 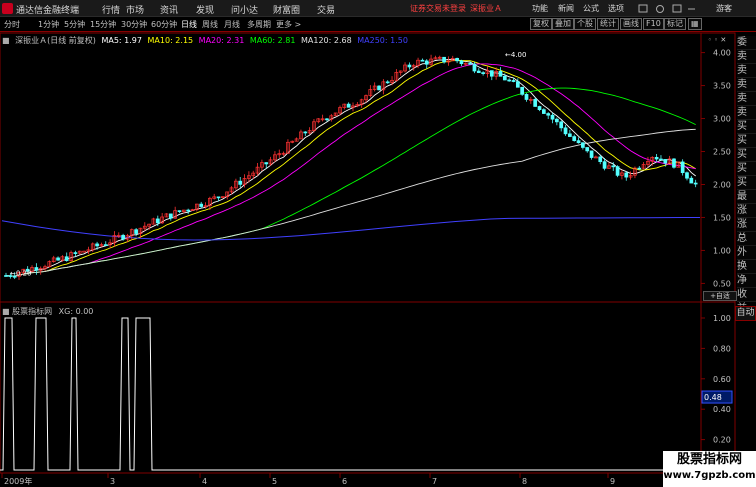 I want to click on indicator-legend: ■ 股票指标网 XG: 0.00, so click(x=47, y=311).